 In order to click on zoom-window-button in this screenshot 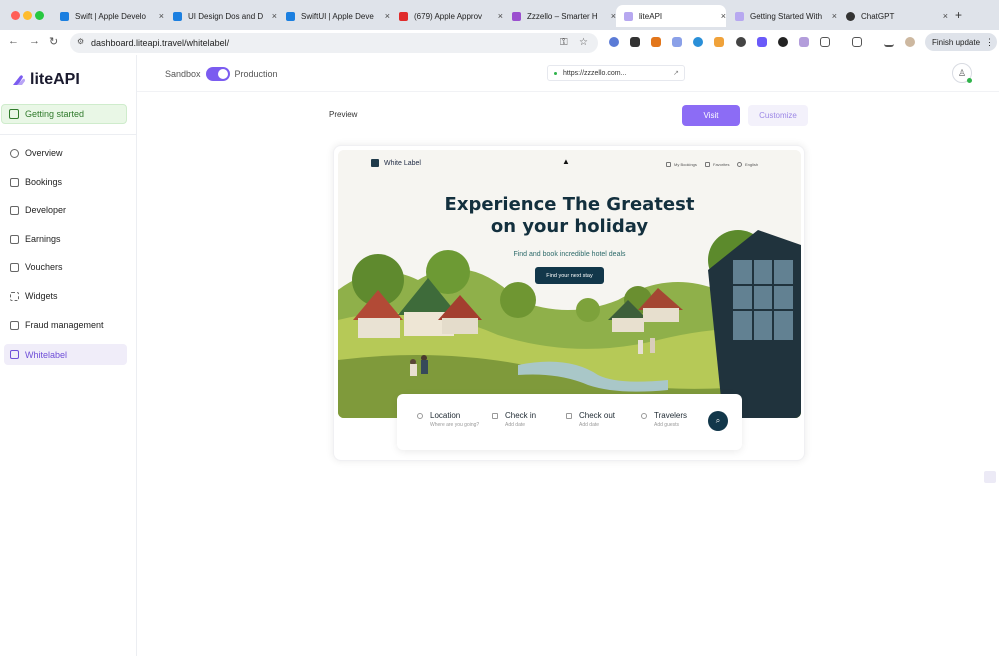, I will do `click(39, 15)`.